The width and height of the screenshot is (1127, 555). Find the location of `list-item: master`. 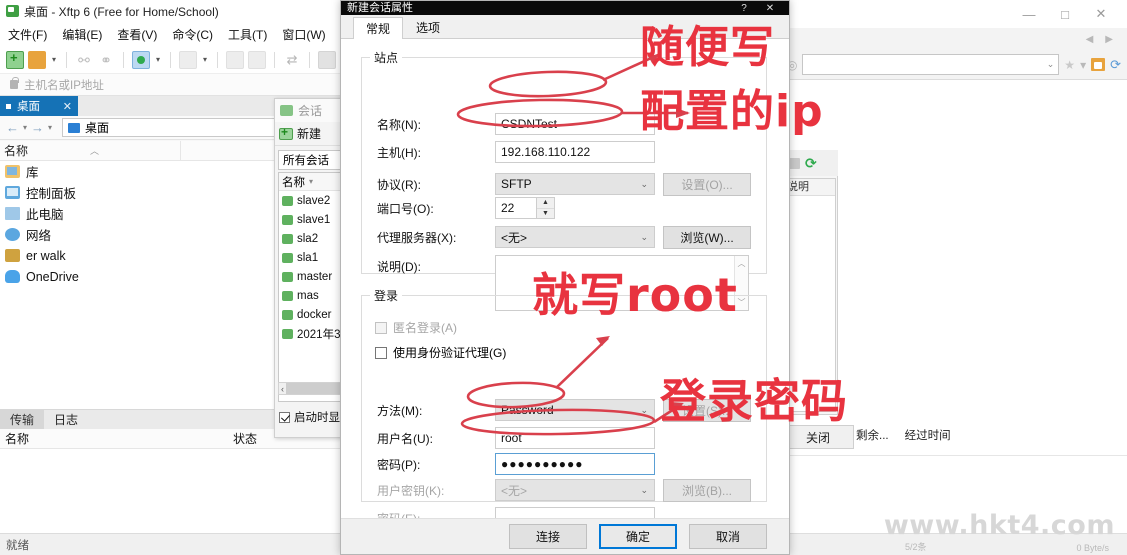

list-item: master is located at coordinates (314, 276).